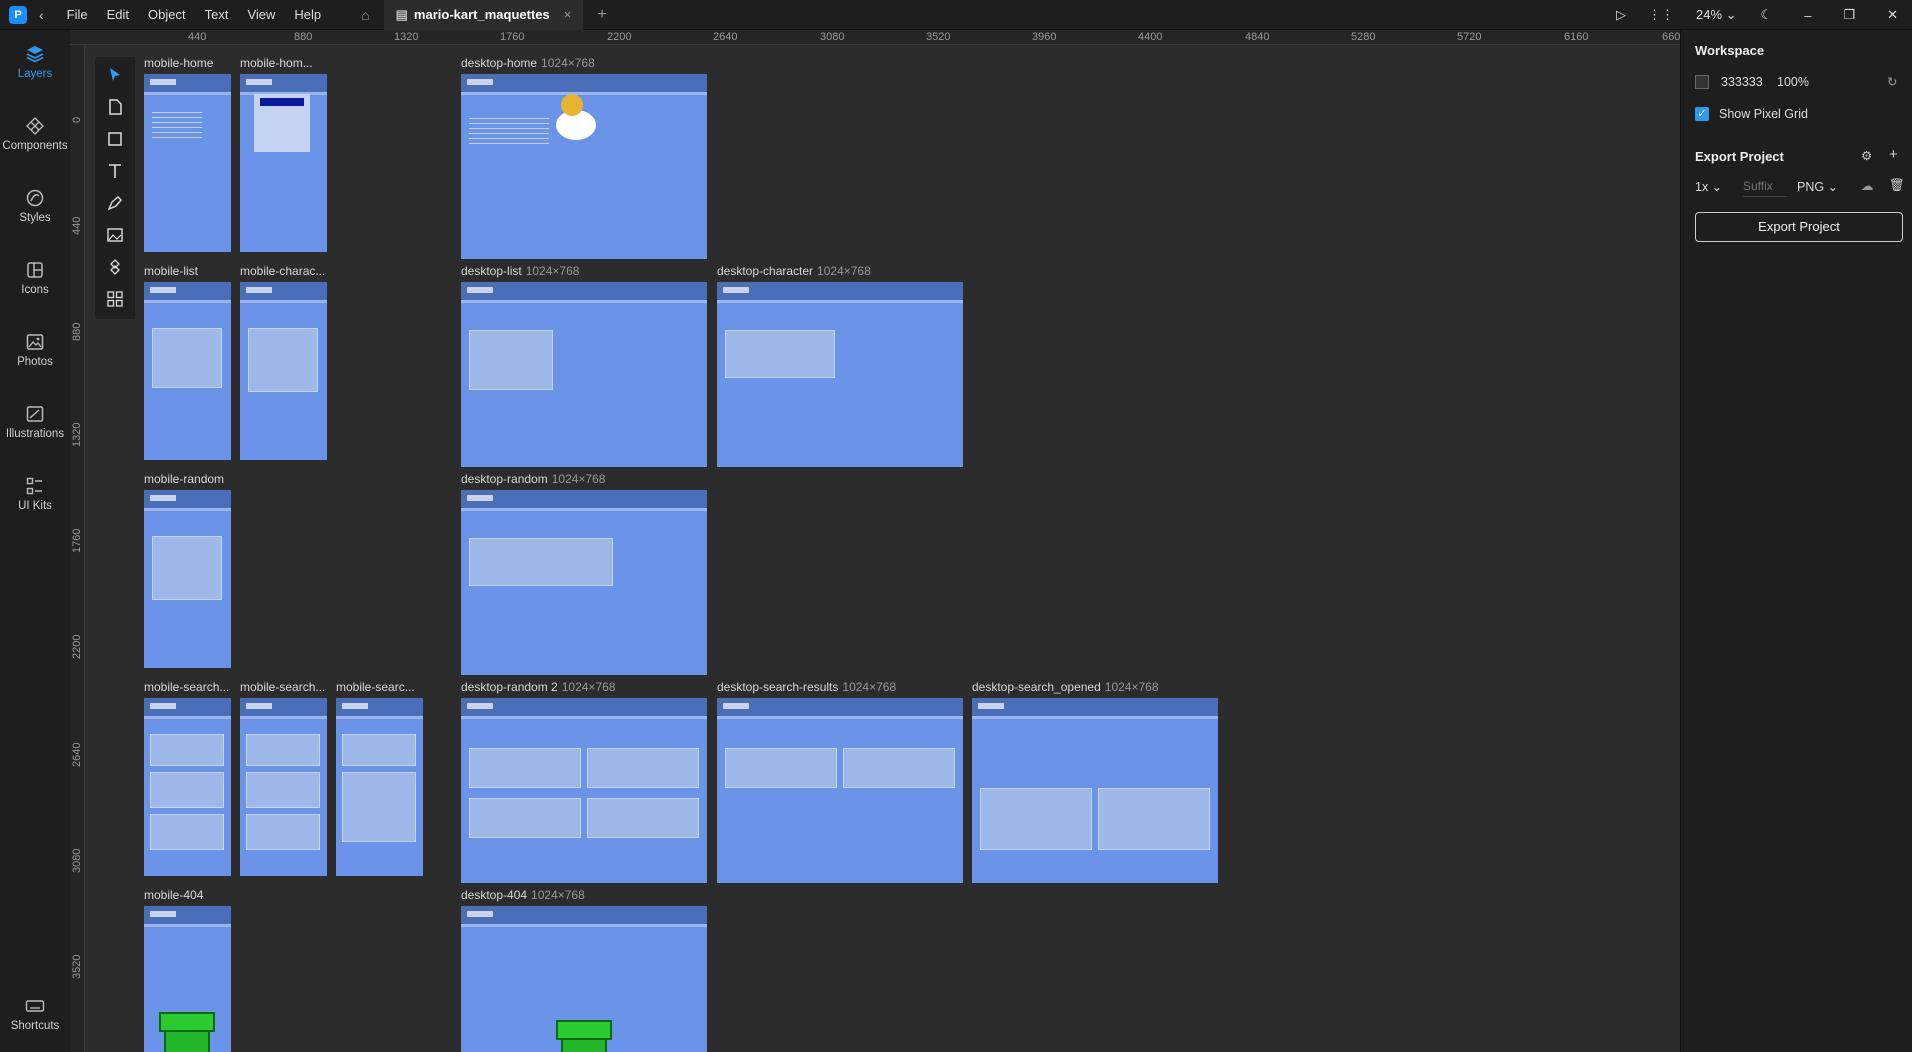 This screenshot has height=1052, width=1912. I want to click on sidebar-item-icons: Icons, so click(35, 278).